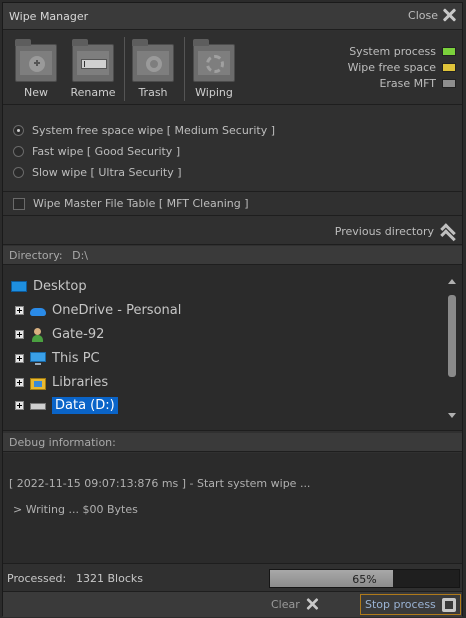 Image resolution: width=466 pixels, height=618 pixels. I want to click on green-swatch-icon, so click(449, 51).